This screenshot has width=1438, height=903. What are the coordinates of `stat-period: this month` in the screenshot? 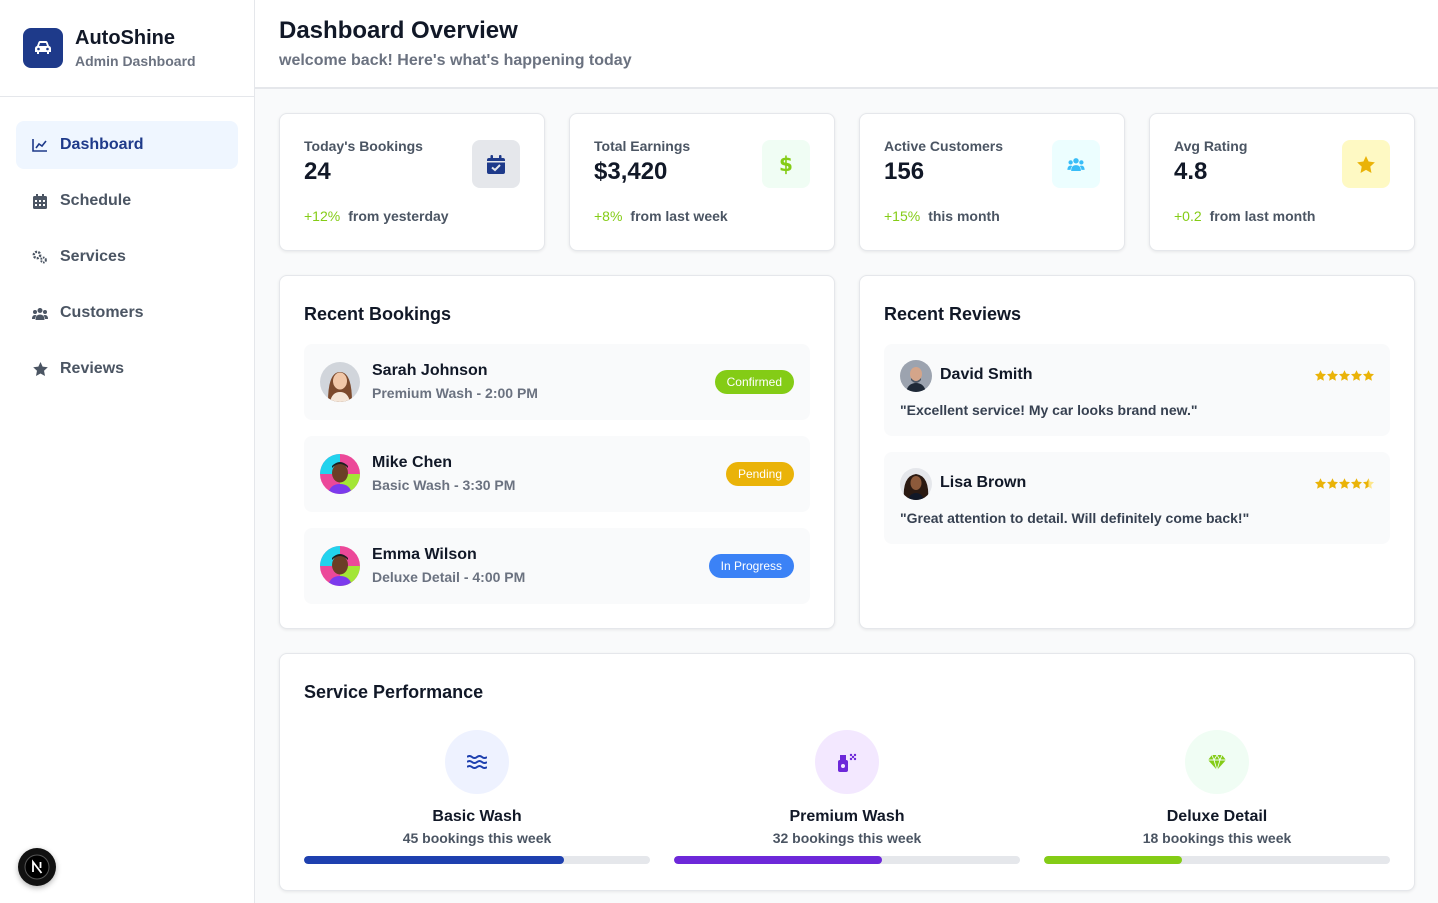 It's located at (964, 216).